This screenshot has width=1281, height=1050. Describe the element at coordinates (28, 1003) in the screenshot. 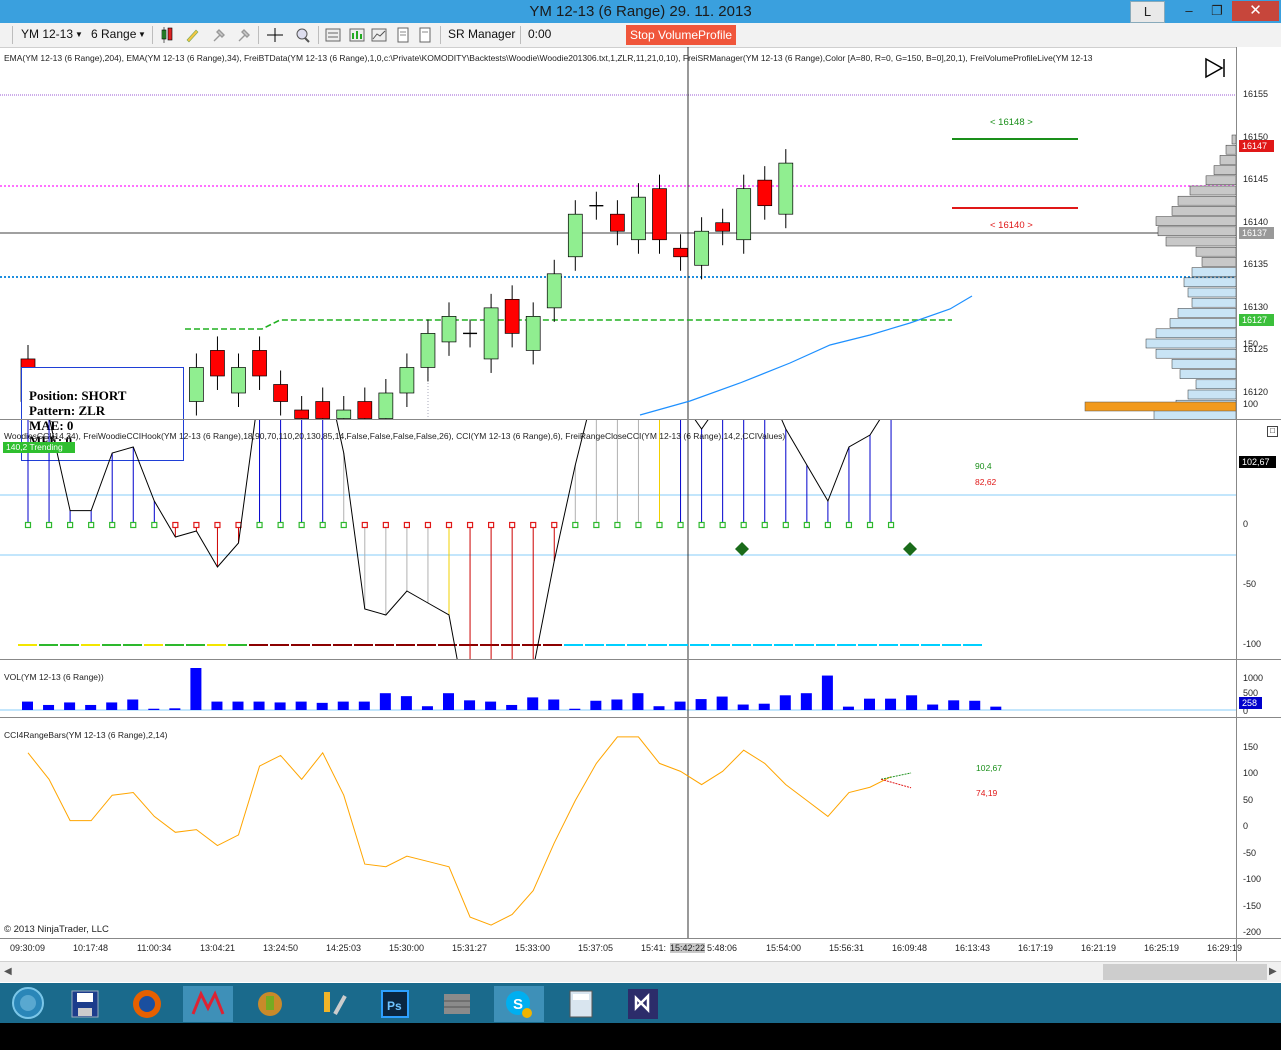

I see `start-button` at that location.